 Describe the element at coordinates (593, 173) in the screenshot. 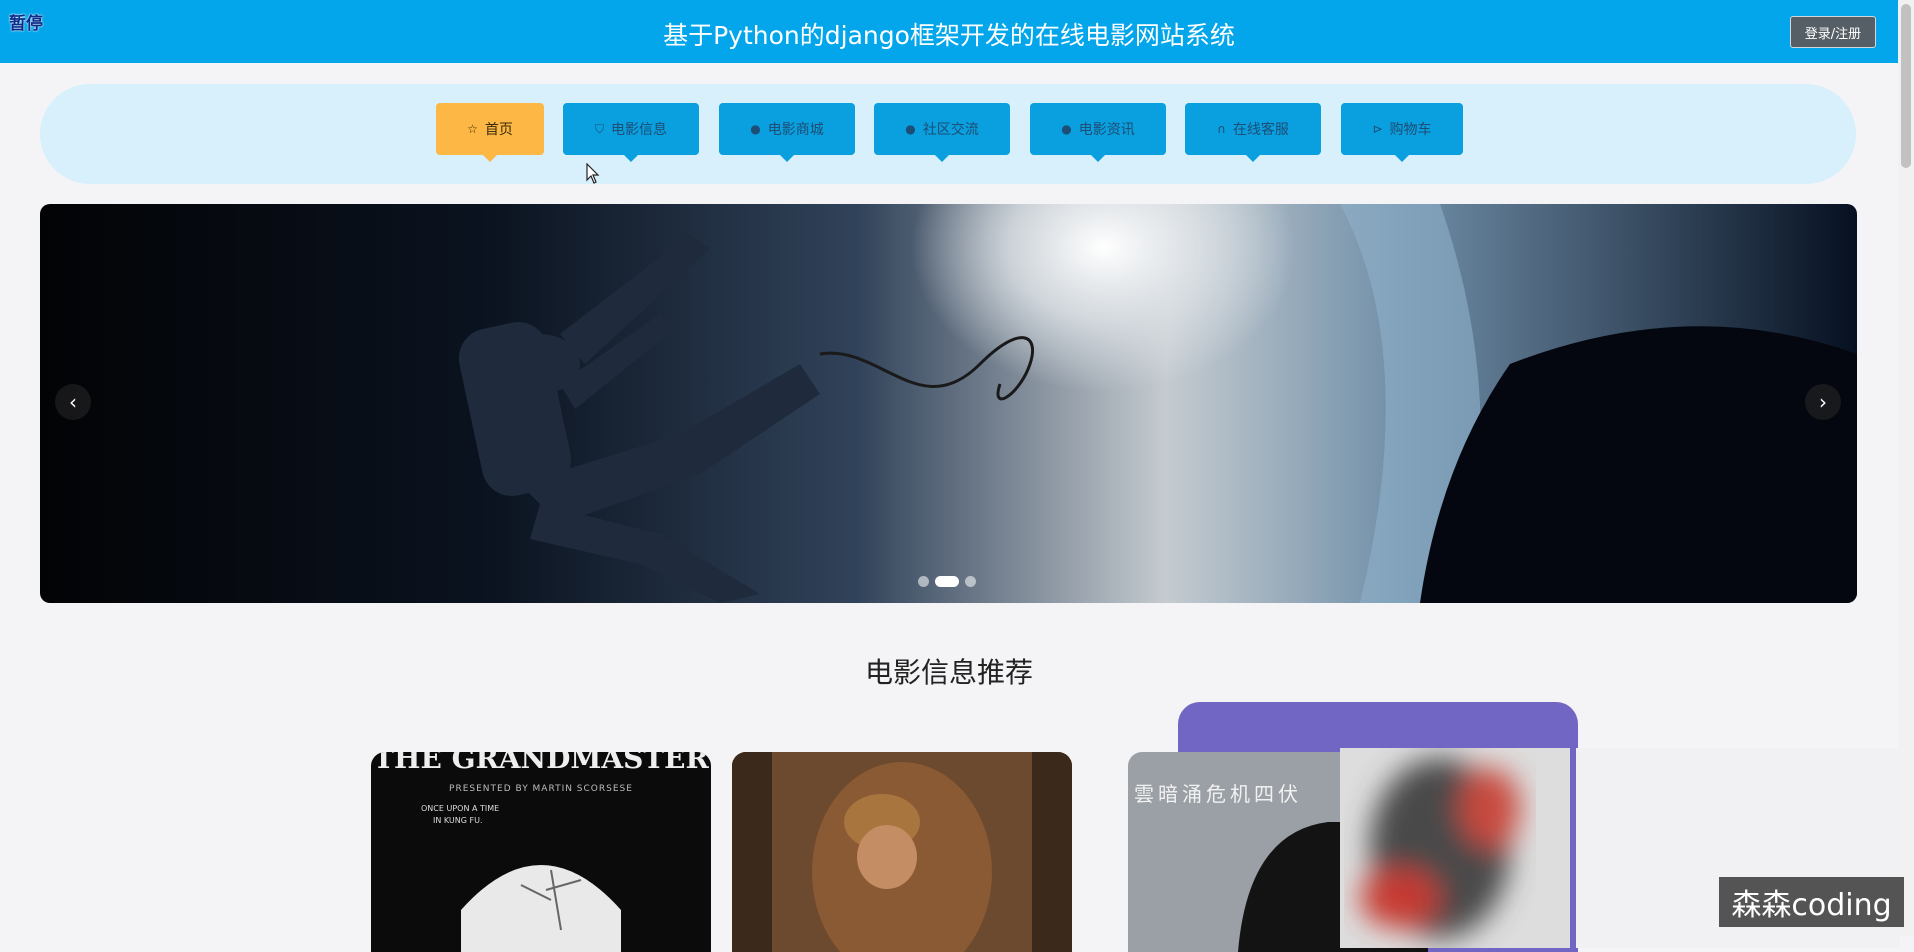

I see `mouse-cursor-icon` at that location.